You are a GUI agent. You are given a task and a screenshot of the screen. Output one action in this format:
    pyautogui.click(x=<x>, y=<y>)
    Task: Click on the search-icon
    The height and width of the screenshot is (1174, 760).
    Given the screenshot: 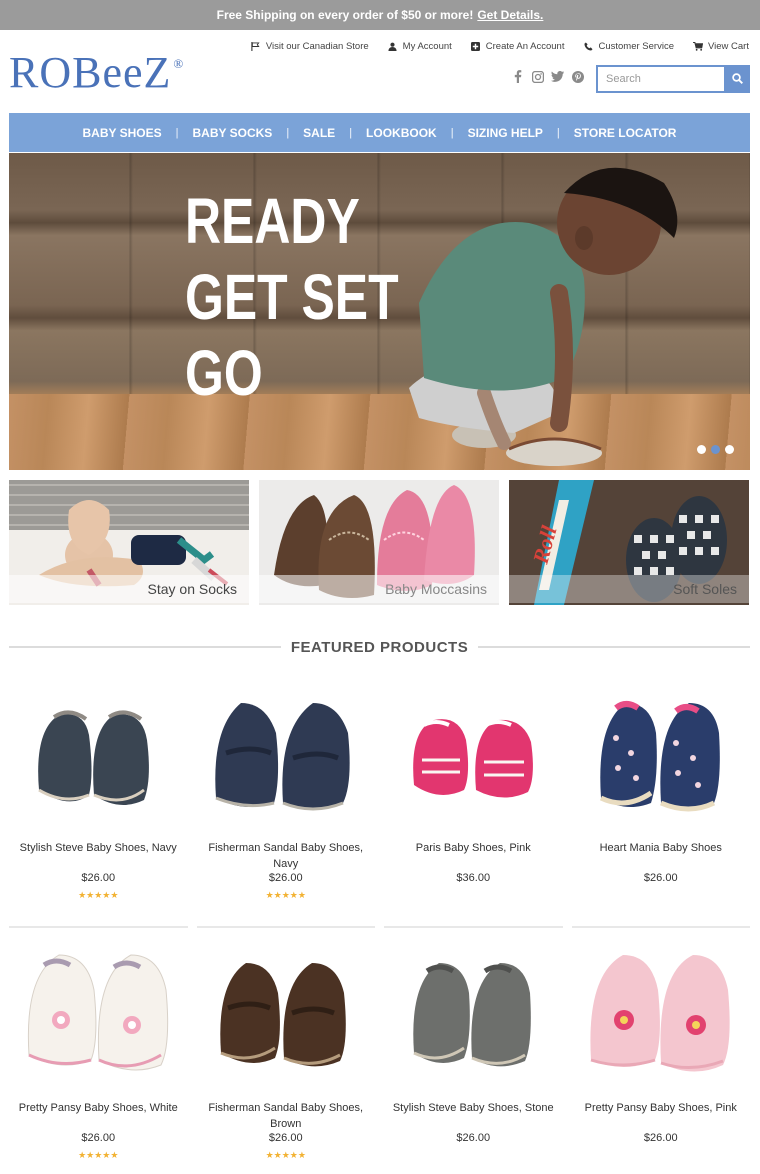 What is the action you would take?
    pyautogui.click(x=737, y=79)
    